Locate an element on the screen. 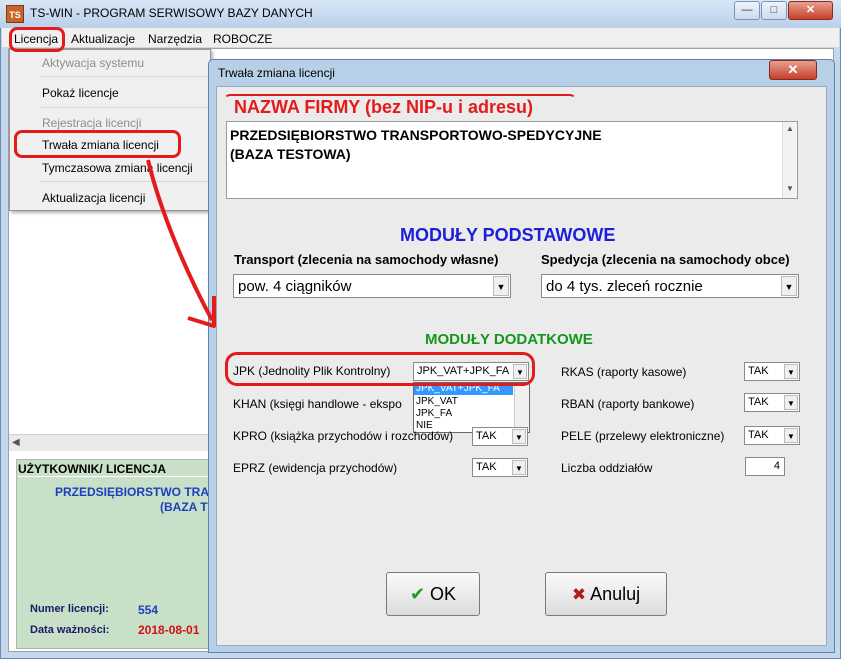  branches-label: Liczba oddziałów is located at coordinates (607, 468).